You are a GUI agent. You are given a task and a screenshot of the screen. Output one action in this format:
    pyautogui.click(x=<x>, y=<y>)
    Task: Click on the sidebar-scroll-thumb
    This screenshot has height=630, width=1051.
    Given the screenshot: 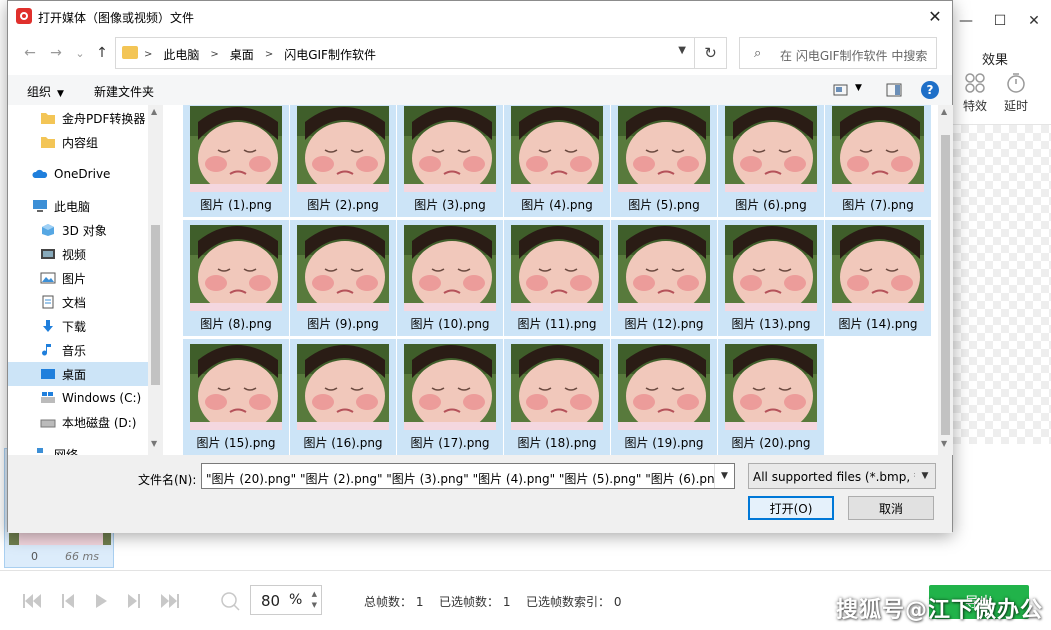 What is the action you would take?
    pyautogui.click(x=155, y=305)
    